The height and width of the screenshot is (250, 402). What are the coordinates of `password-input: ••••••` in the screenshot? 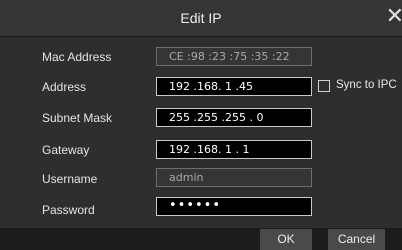 It's located at (234, 206).